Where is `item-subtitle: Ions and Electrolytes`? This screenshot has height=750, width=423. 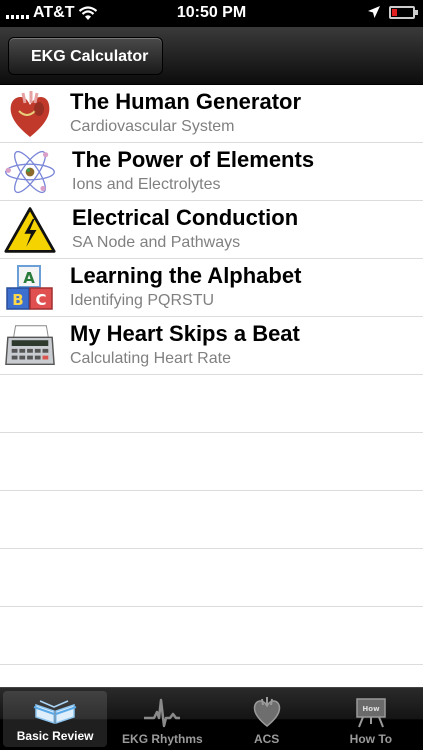 item-subtitle: Ions and Electrolytes is located at coordinates (146, 184).